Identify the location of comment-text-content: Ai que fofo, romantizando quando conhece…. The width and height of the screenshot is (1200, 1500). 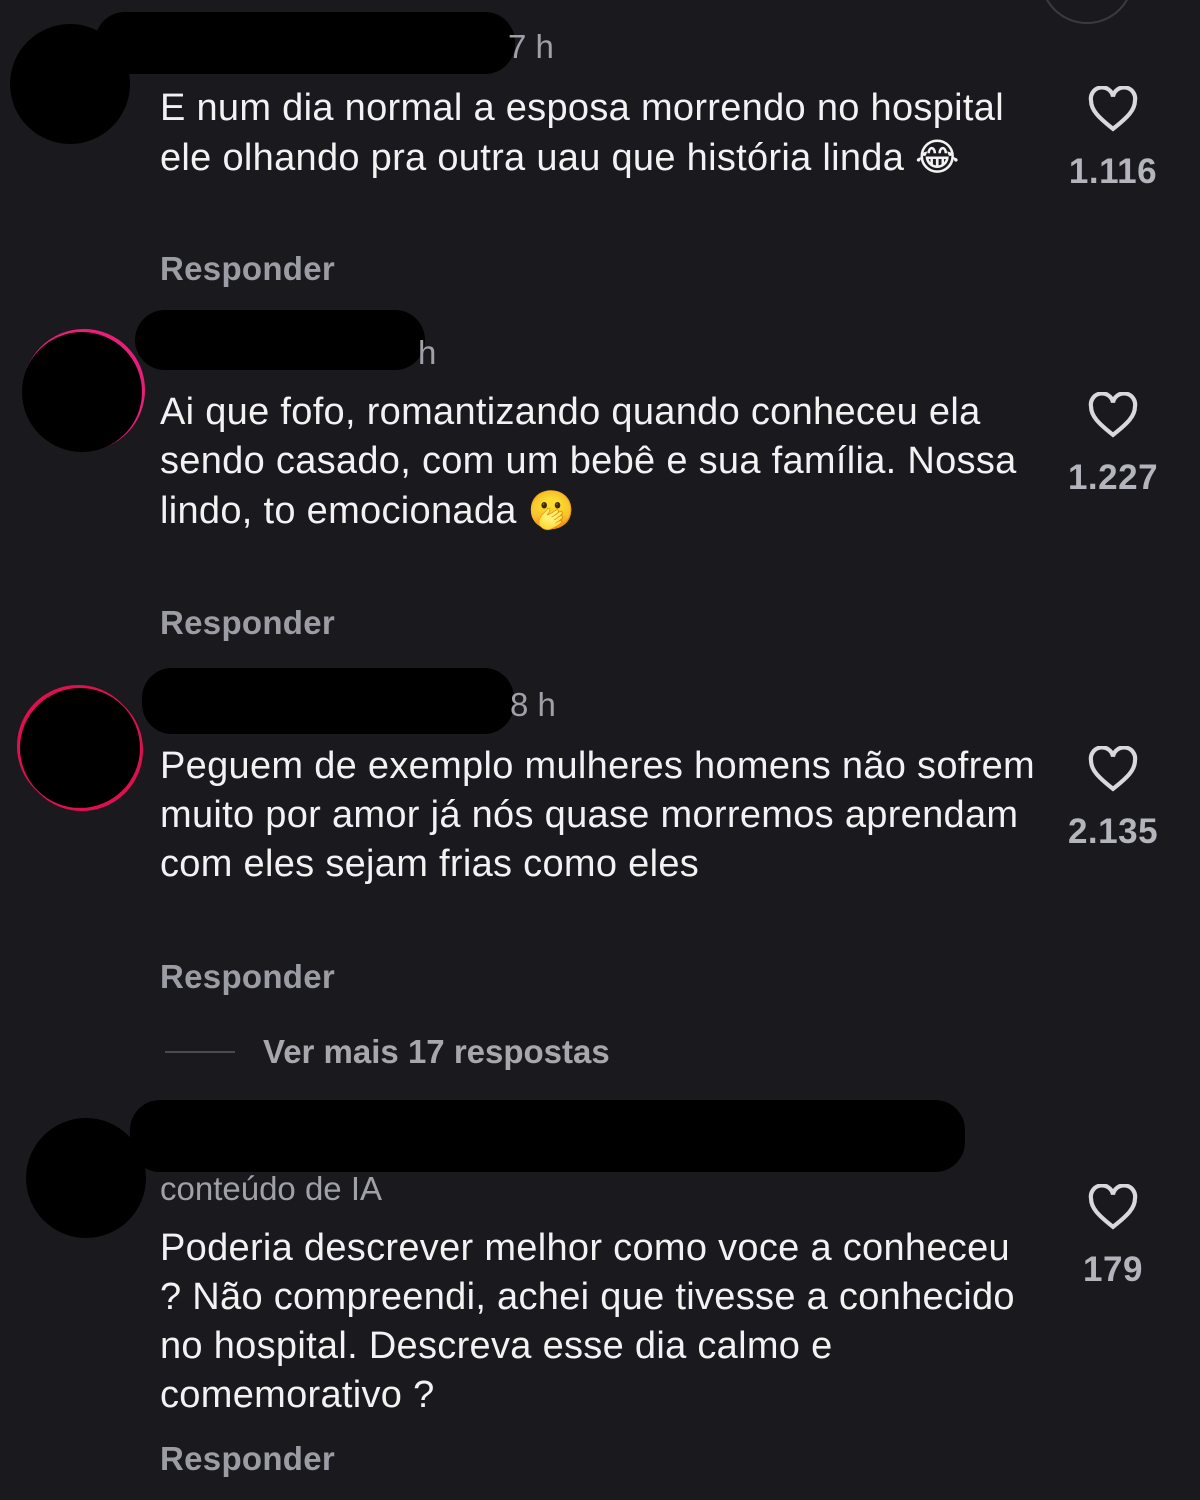
(588, 461).